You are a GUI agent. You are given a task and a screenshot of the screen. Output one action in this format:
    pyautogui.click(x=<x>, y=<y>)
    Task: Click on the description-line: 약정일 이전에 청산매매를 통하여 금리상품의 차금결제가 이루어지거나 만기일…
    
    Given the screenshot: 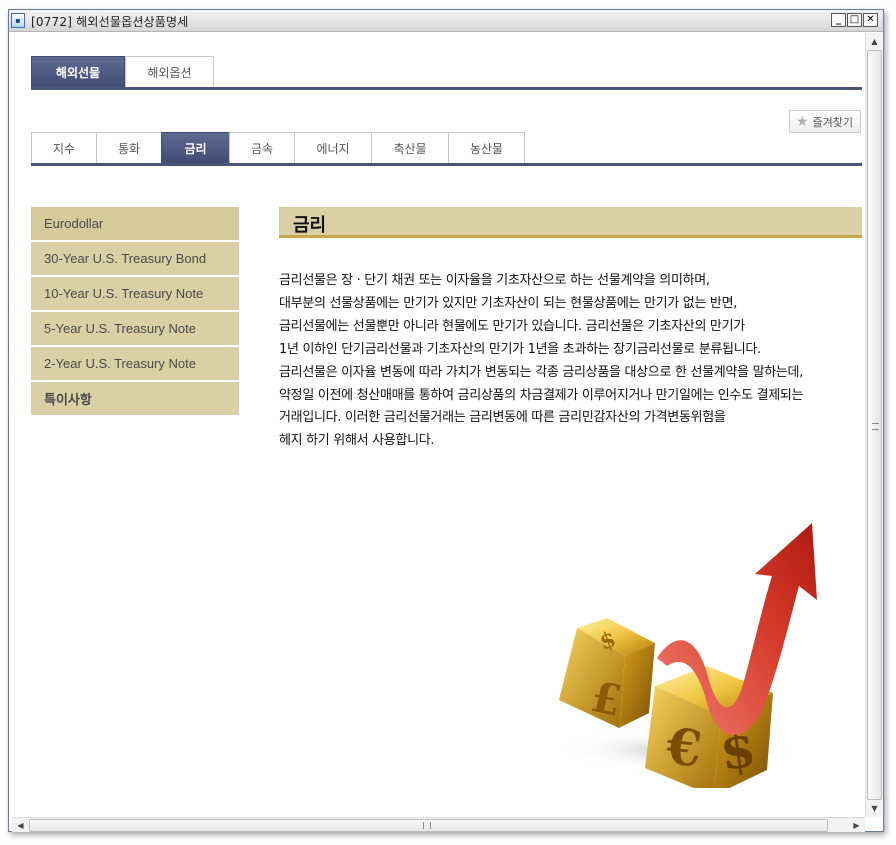 What is the action you would take?
    pyautogui.click(x=541, y=395)
    